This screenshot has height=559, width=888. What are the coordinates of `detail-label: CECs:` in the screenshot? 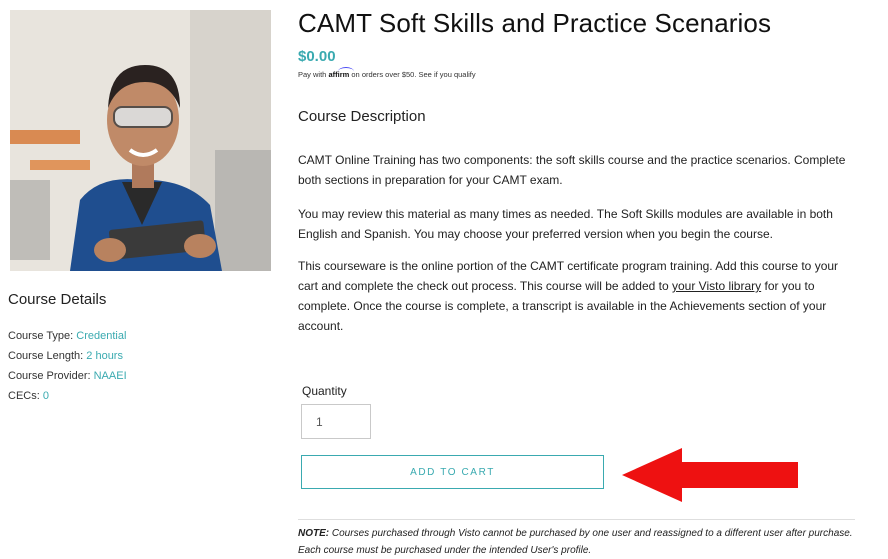 It's located at (24, 396).